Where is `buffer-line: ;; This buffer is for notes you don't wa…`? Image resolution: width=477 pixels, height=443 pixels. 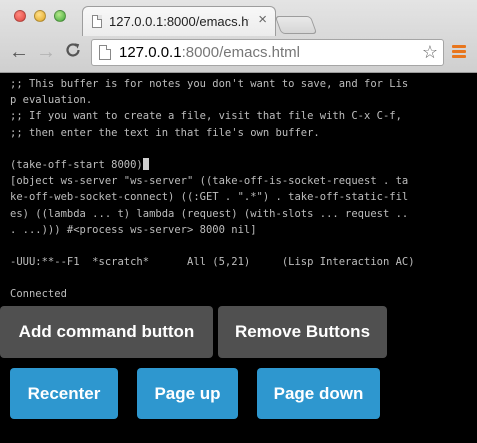 buffer-line: ;; This buffer is for notes you don't wa… is located at coordinates (209, 84).